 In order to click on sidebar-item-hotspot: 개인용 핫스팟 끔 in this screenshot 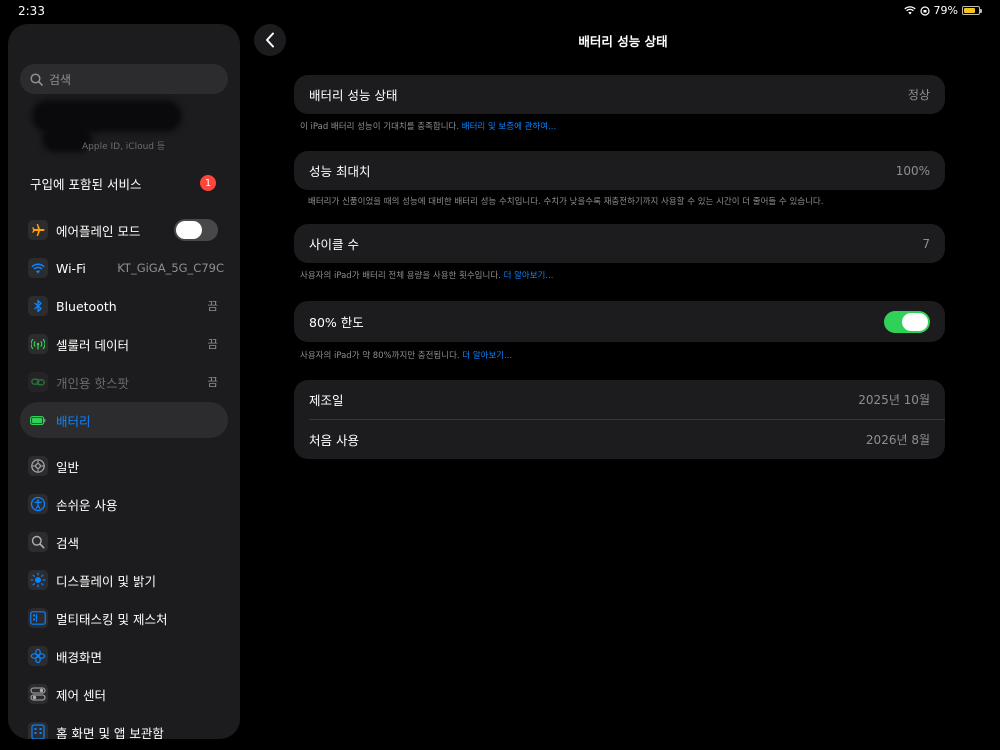, I will do `click(124, 382)`.